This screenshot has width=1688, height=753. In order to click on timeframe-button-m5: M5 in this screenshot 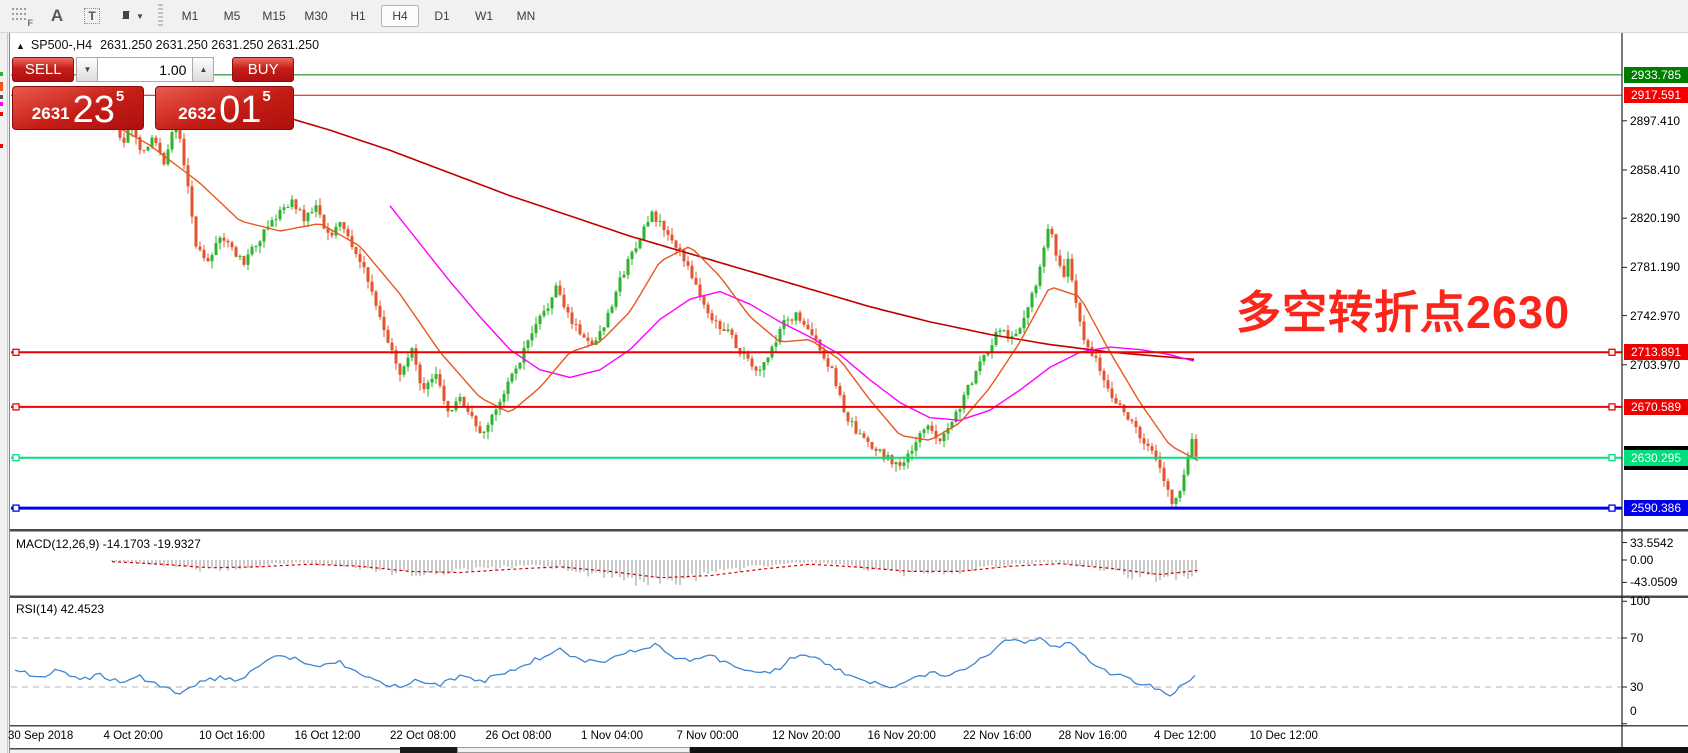, I will do `click(232, 16)`.